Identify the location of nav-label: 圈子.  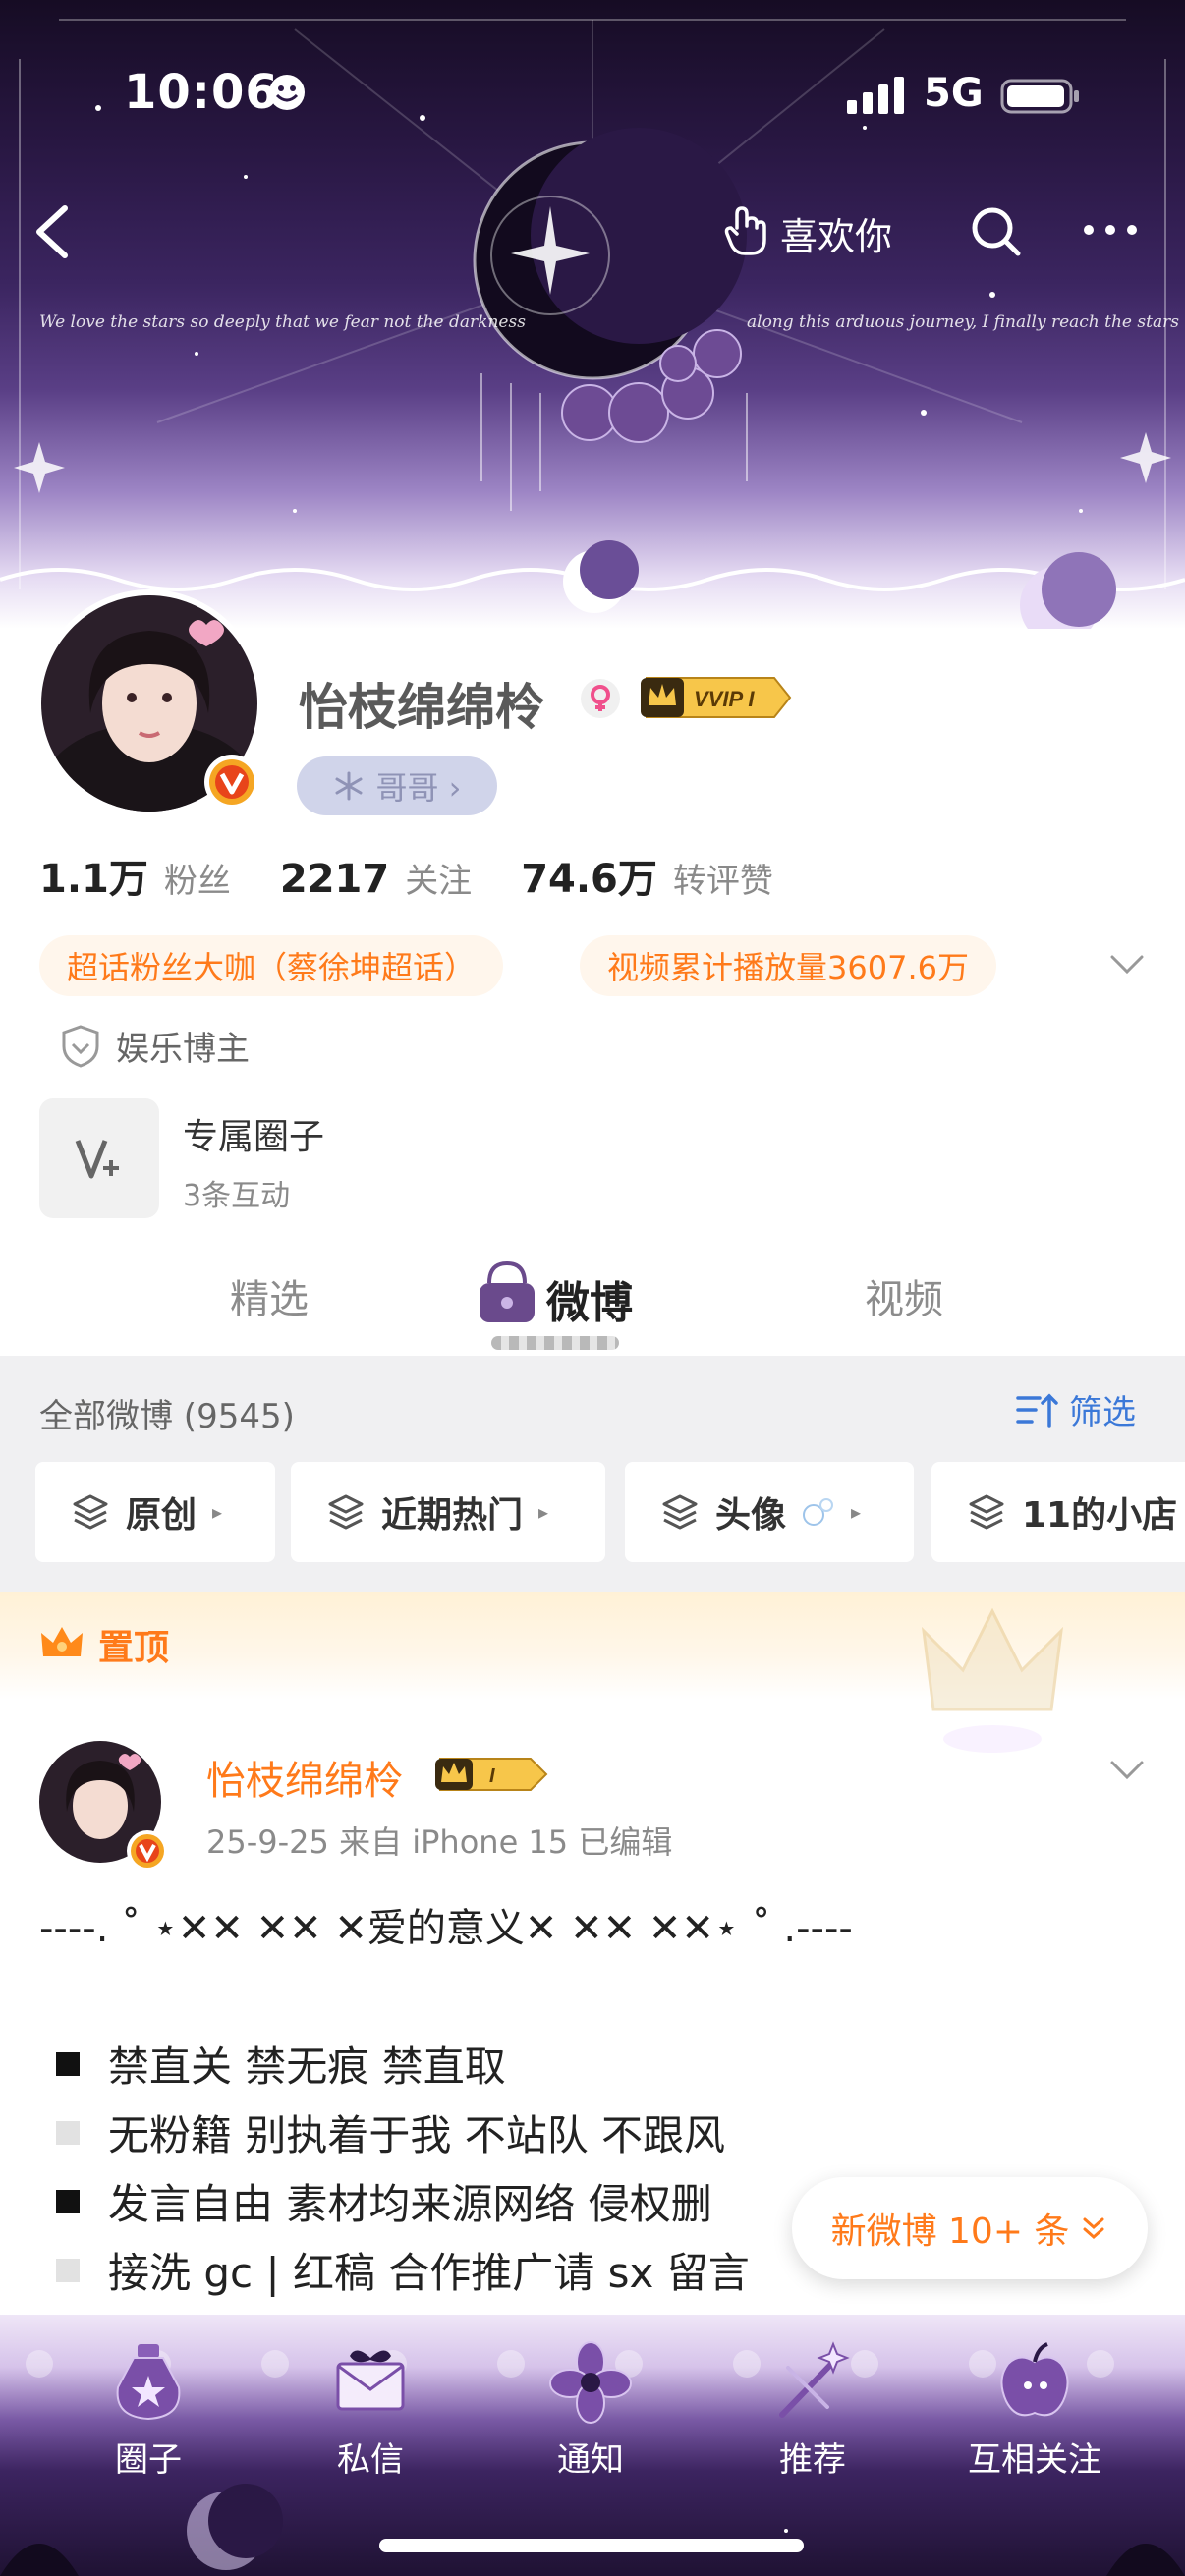
(149, 2460).